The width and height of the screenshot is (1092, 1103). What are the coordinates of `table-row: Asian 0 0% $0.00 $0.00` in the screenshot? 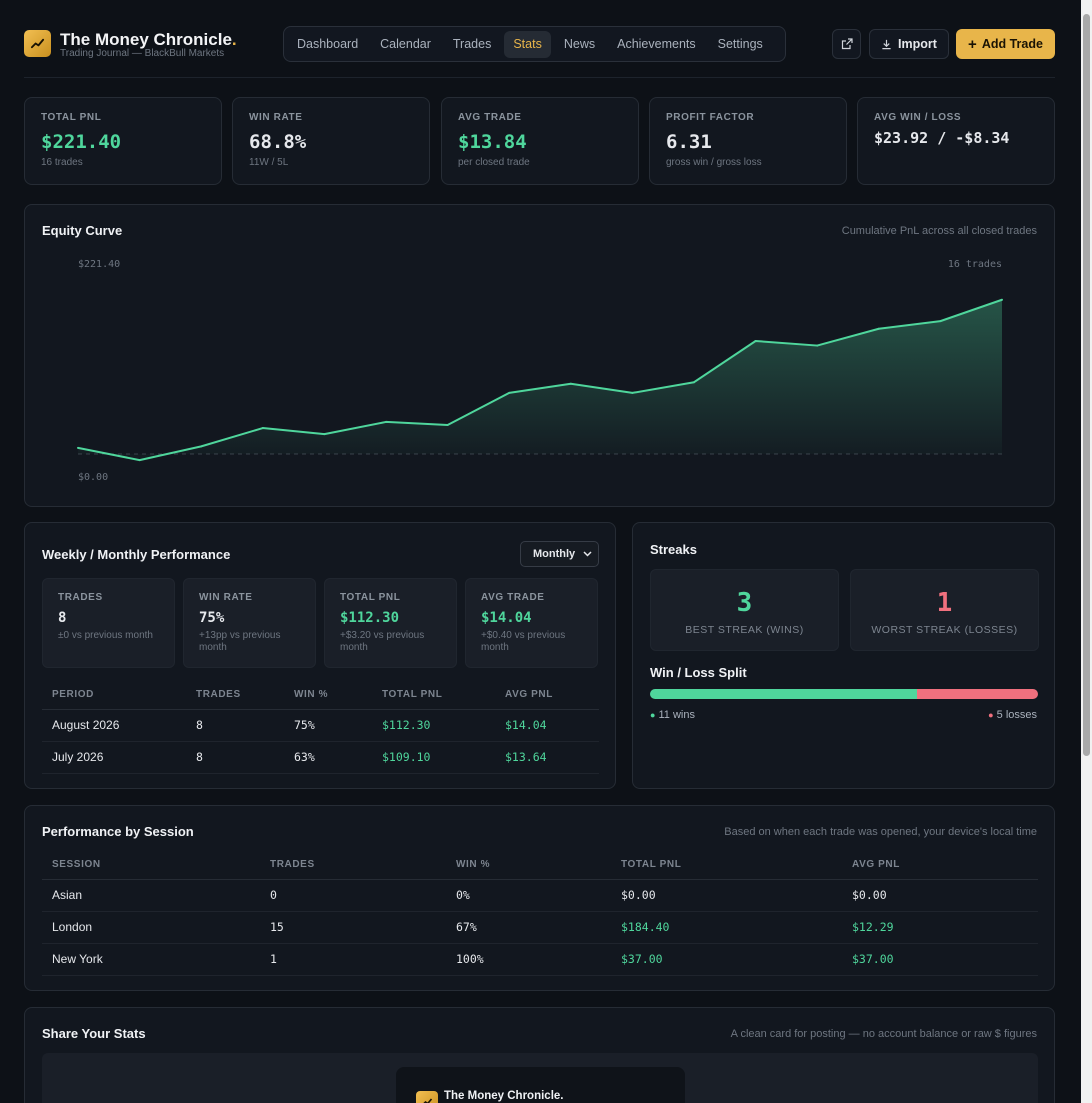 It's located at (540, 895).